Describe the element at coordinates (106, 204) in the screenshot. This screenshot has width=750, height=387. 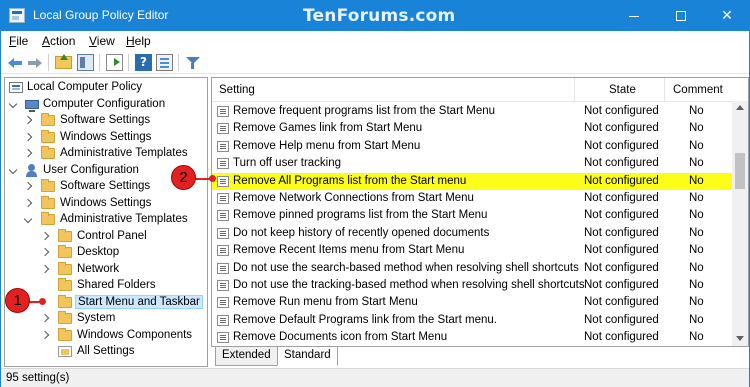
I see `tree-item-user-windows-settings: Windows Settings` at that location.